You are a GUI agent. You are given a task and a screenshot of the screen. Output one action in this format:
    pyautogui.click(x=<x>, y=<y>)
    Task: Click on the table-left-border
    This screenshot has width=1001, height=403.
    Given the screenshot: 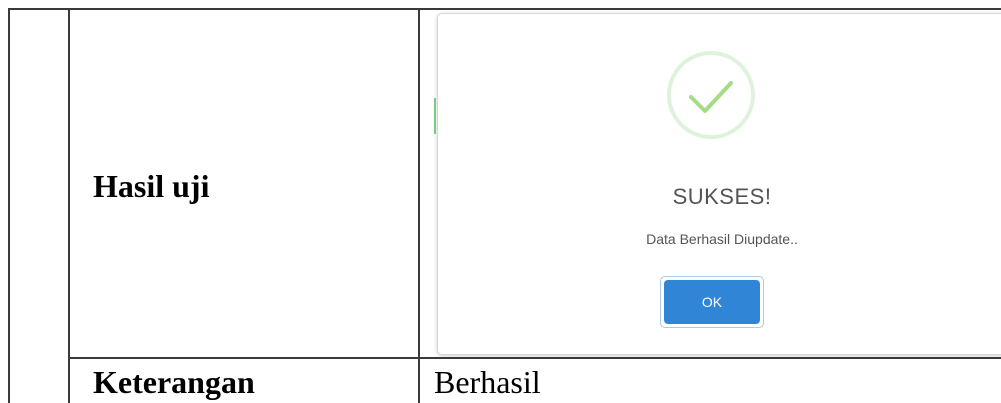 What is the action you would take?
    pyautogui.click(x=9, y=205)
    